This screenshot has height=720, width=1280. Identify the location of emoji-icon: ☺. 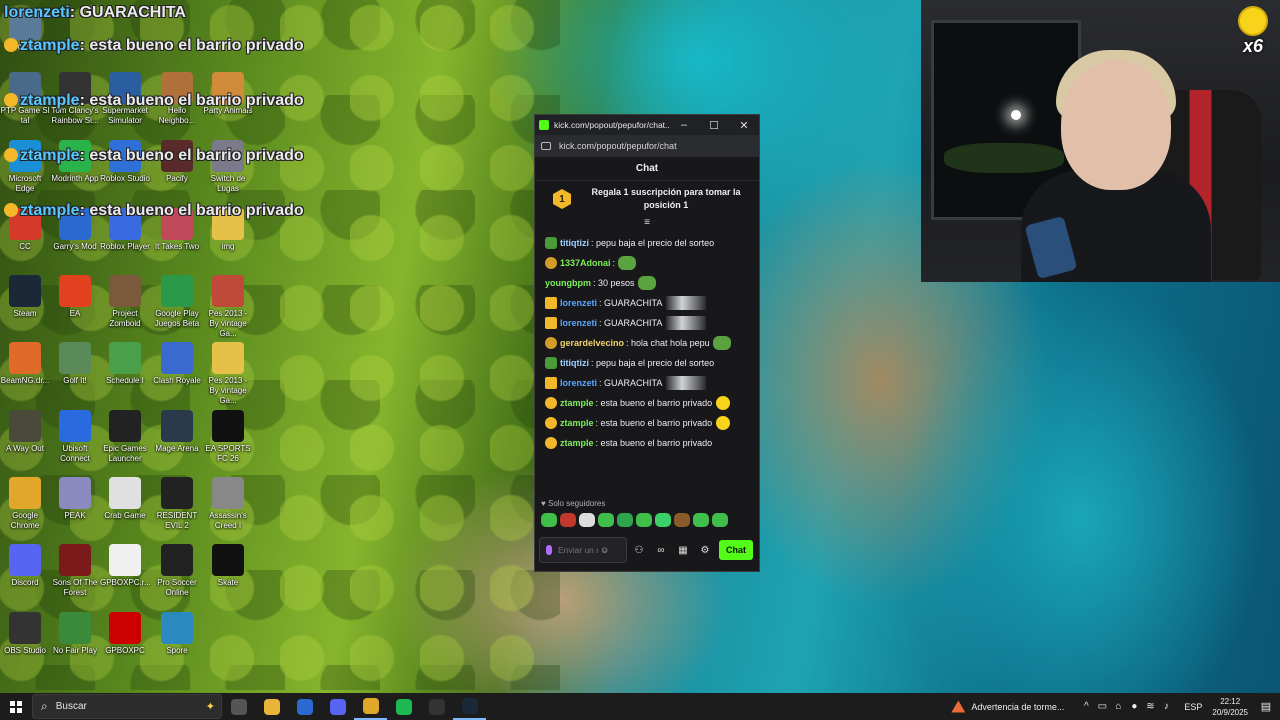
(604, 550).